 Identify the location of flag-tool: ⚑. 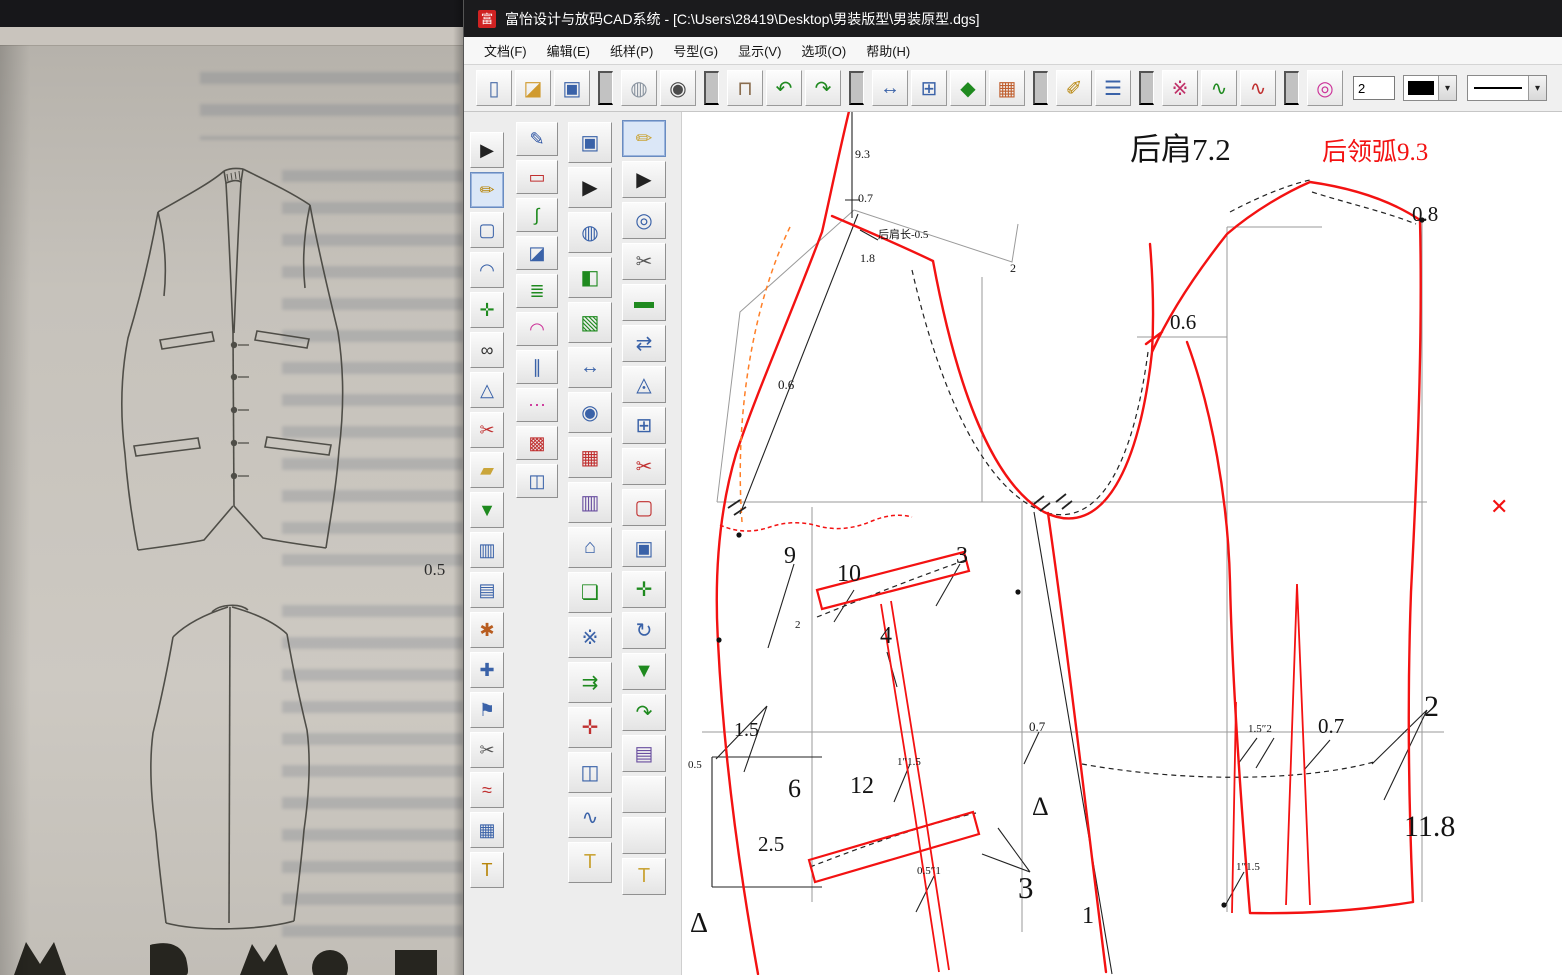
(487, 710).